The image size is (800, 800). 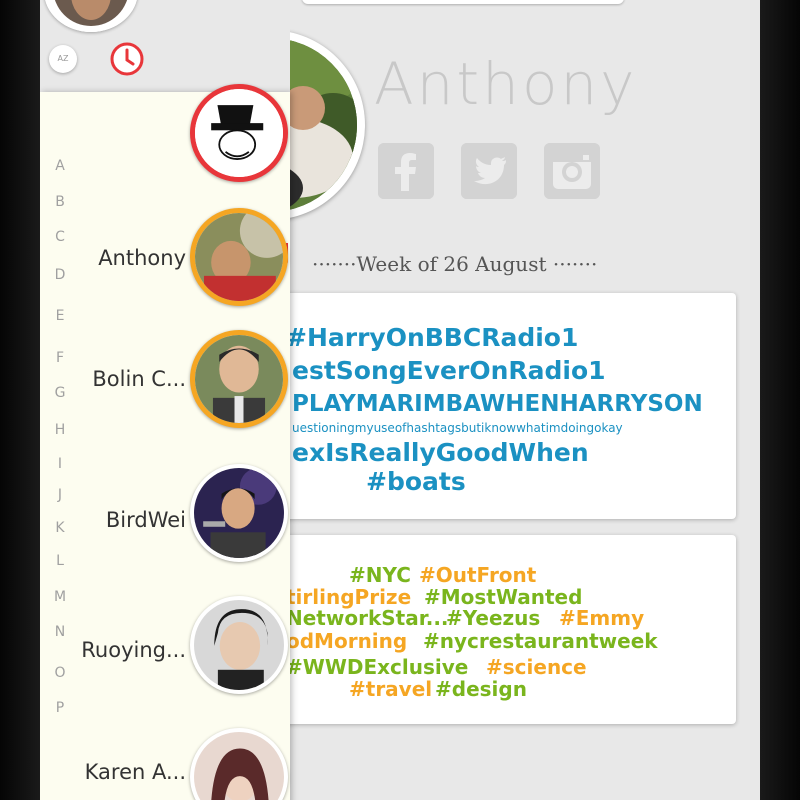 I want to click on hashtag: PLAYMARIMBAWHENHARRYSON, so click(x=497, y=404).